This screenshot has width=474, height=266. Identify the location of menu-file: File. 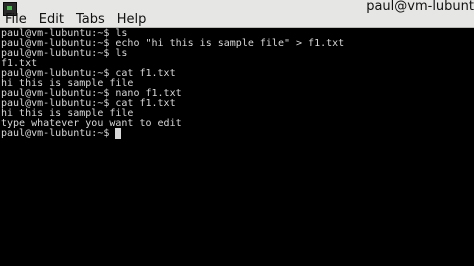
(13, 19).